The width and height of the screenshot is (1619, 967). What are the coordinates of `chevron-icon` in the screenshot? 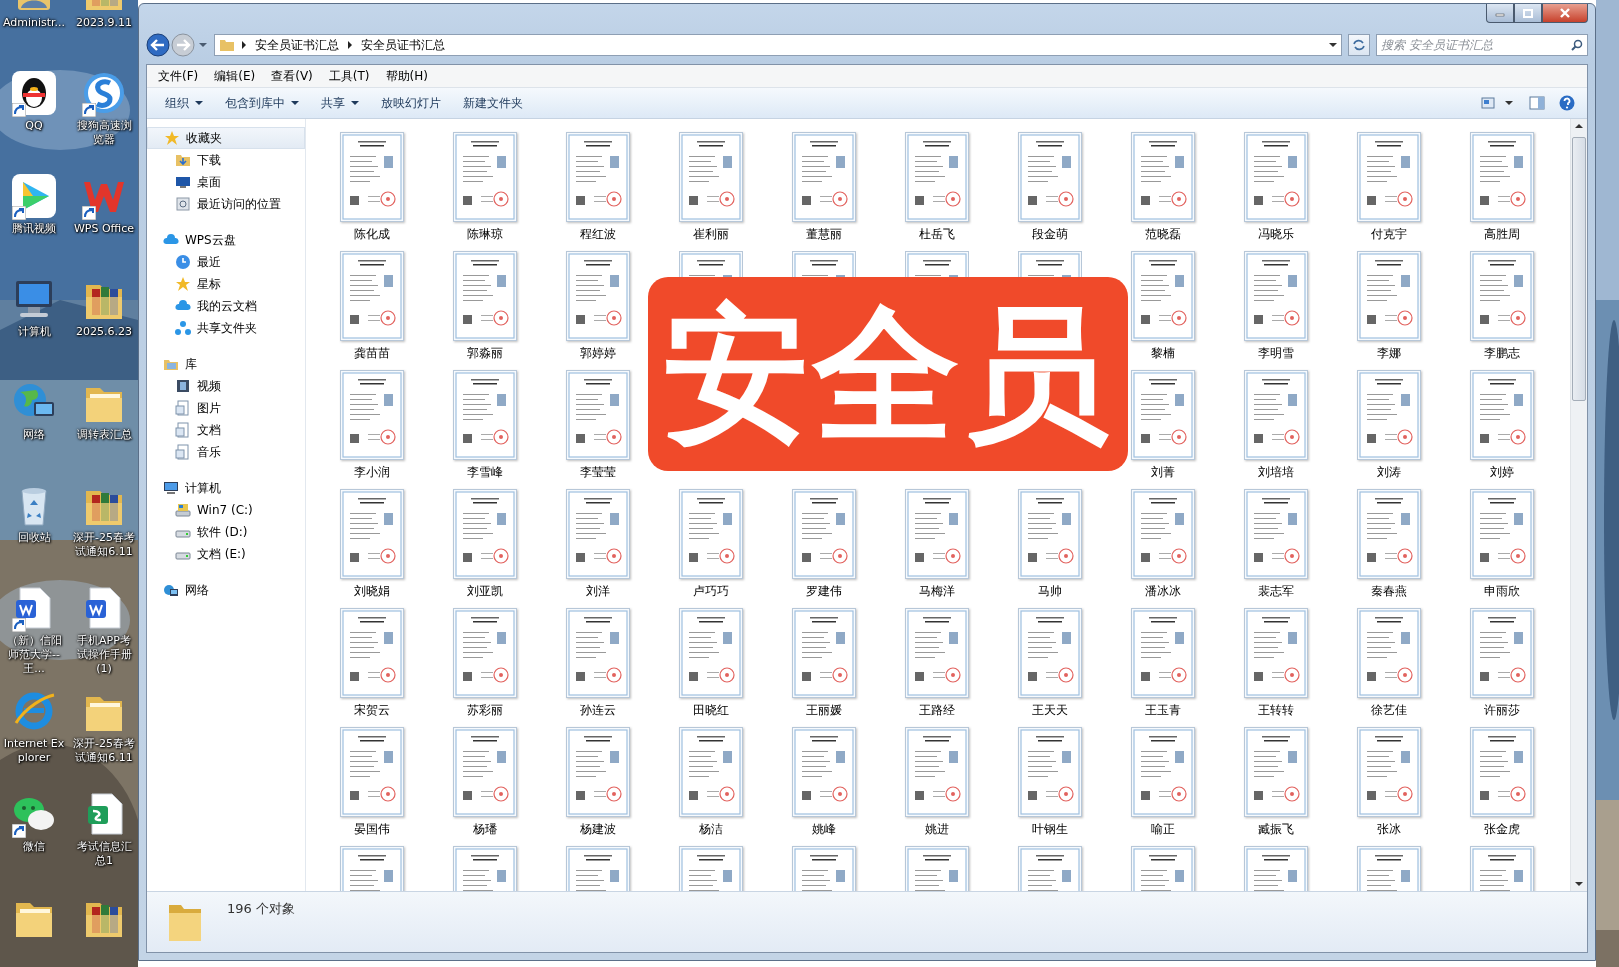 It's located at (350, 45).